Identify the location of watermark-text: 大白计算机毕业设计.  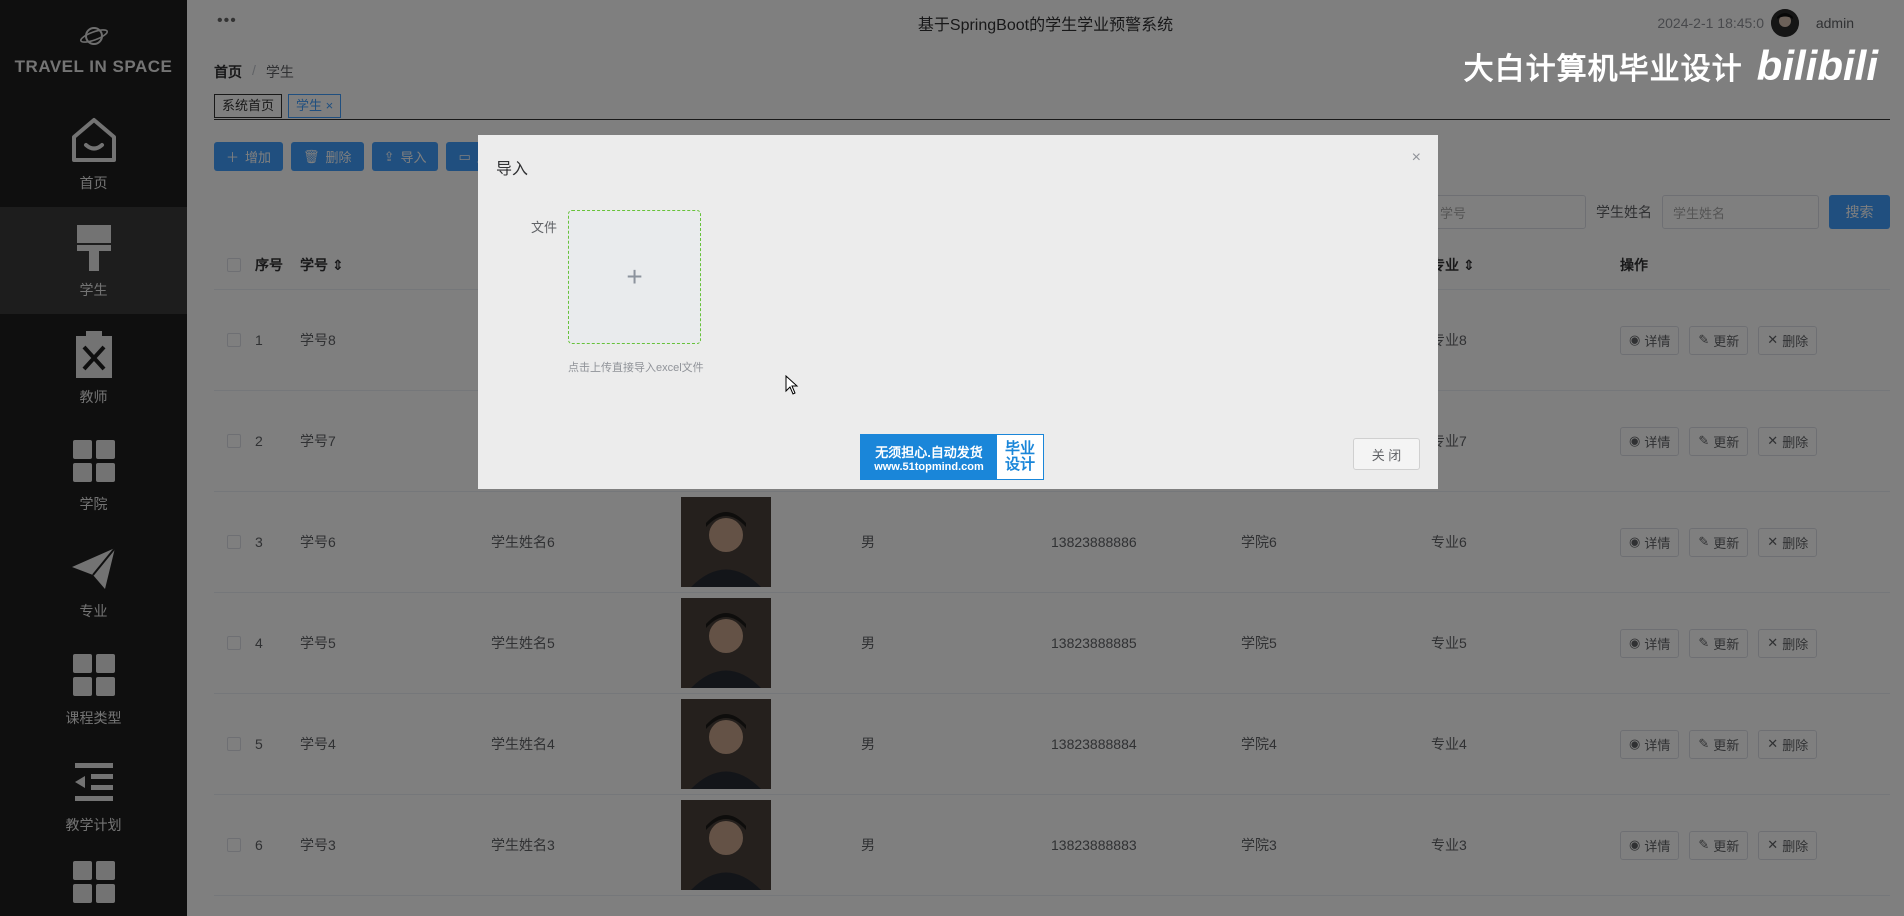
(1603, 69).